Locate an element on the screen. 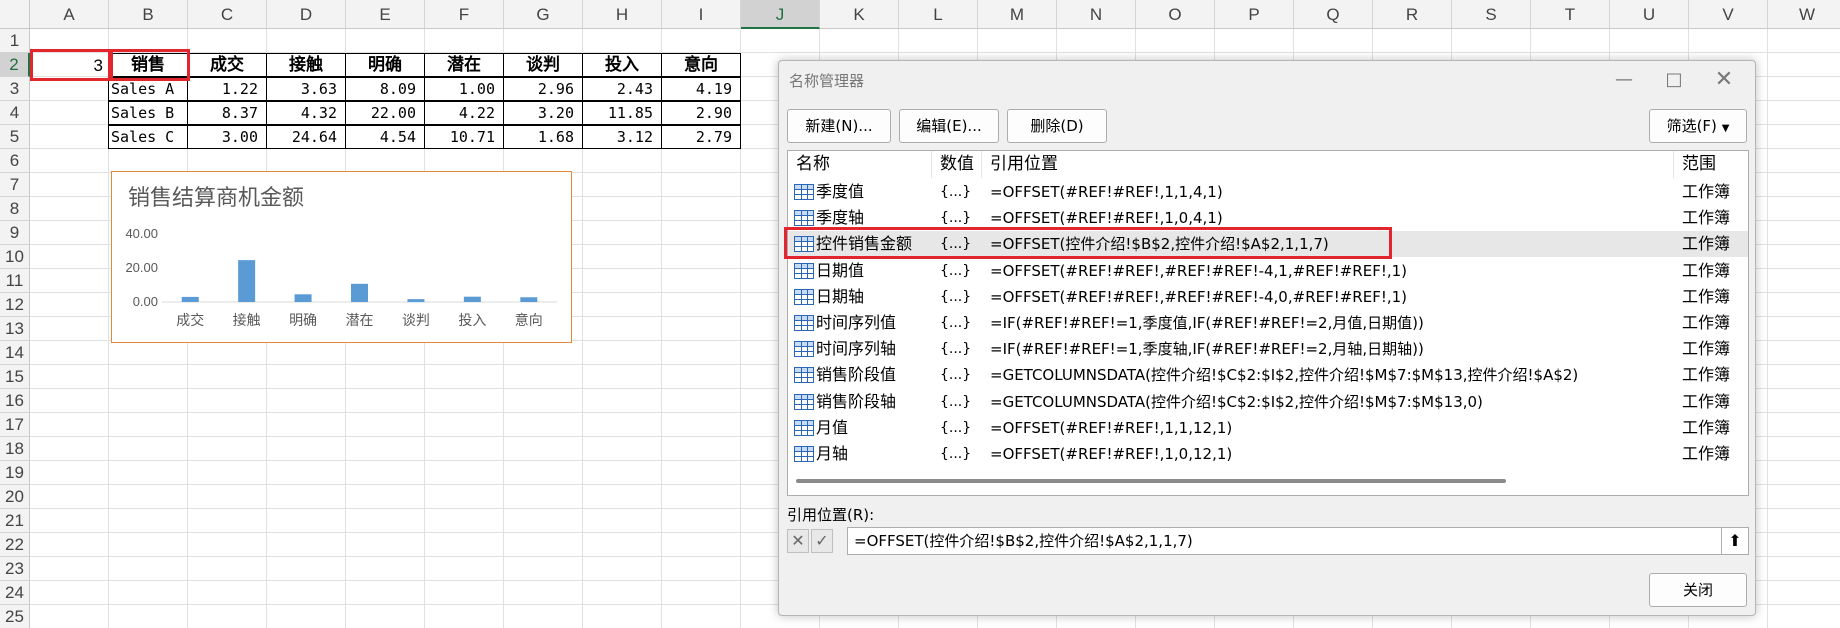  name-list-item: 月轴 {...} =OFFSET(#REF!#REF!,1,0,12,1) 工作簿 is located at coordinates (1268, 454).